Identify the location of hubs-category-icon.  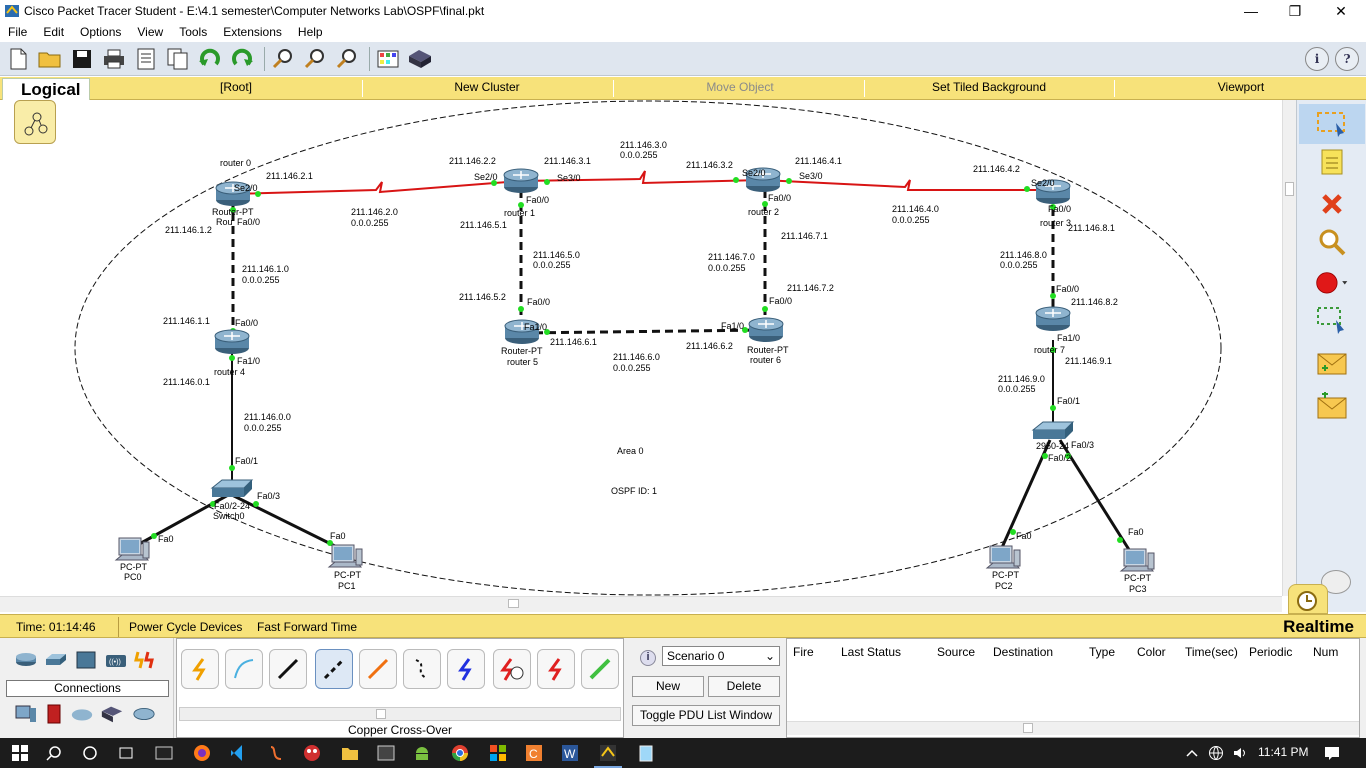
(86, 660).